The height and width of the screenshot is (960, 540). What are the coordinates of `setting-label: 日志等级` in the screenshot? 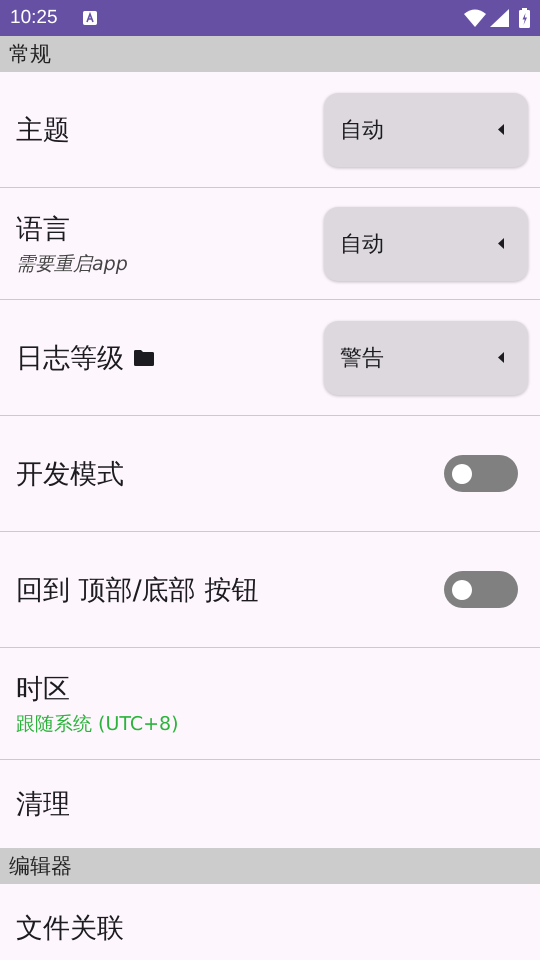 It's located at (70, 359).